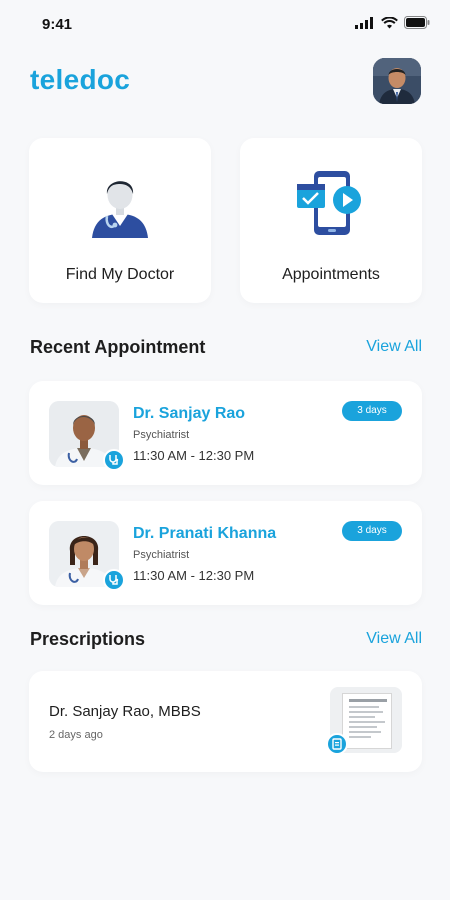 The height and width of the screenshot is (900, 450). Describe the element at coordinates (88, 639) in the screenshot. I see `prescriptions-title: Prescriptions` at that location.